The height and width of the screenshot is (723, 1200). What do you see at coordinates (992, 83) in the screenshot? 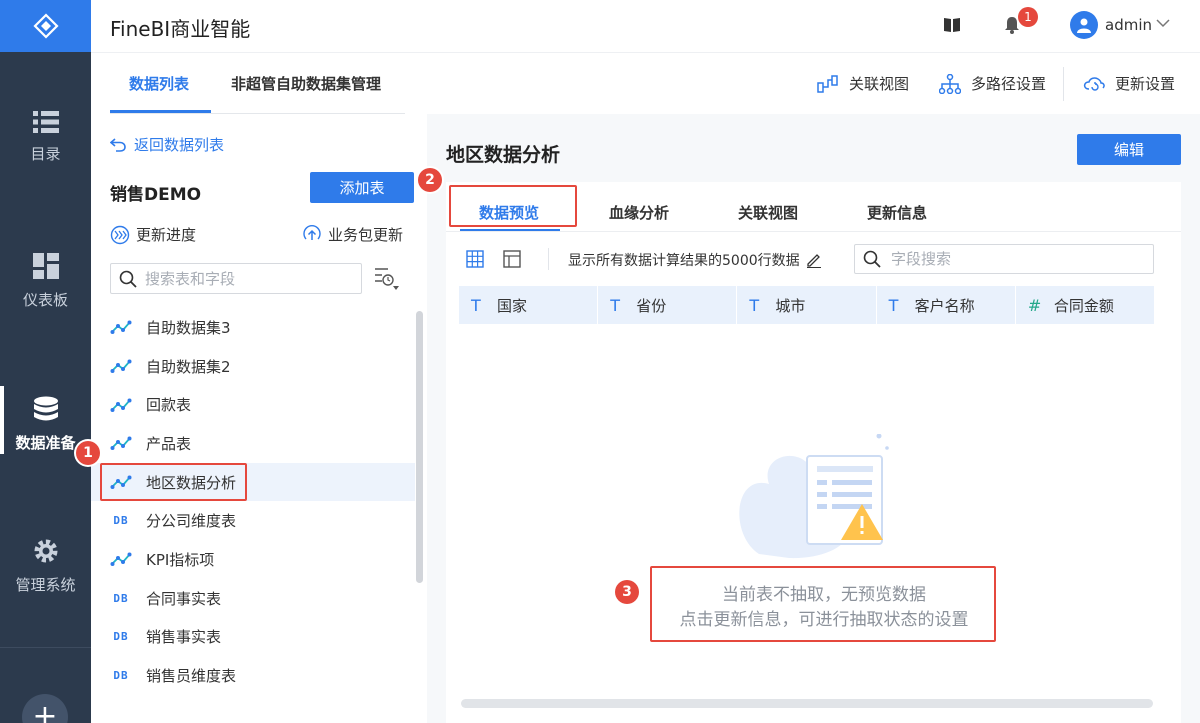
I see `multipath-settings-button: 多路径设置` at bounding box center [992, 83].